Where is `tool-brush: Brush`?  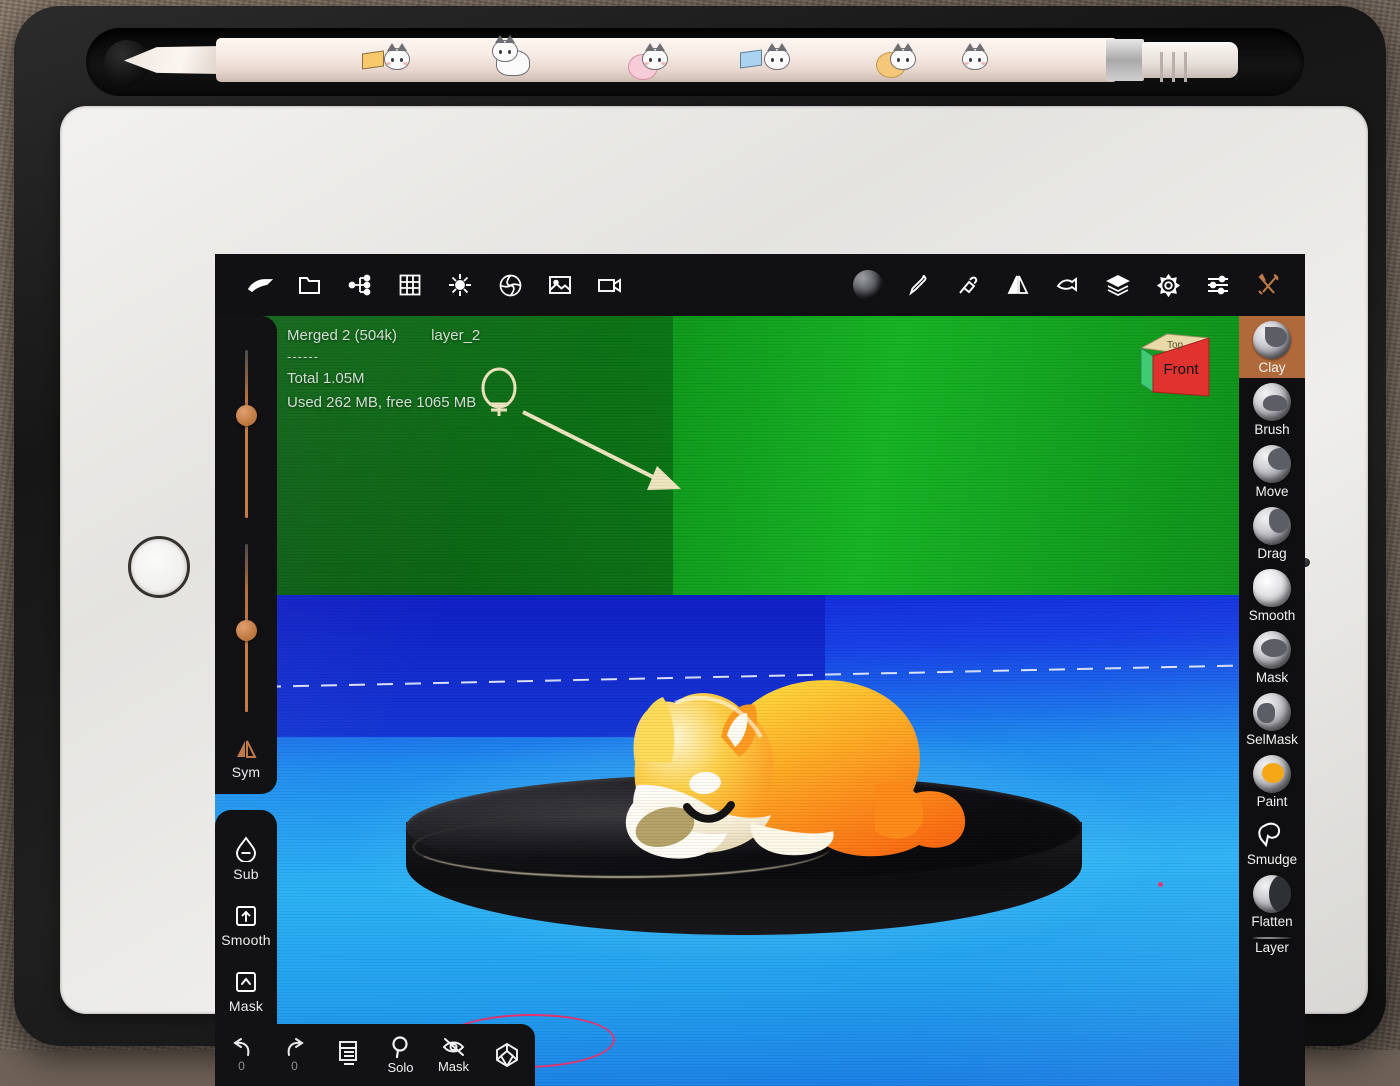 tool-brush: Brush is located at coordinates (1272, 409).